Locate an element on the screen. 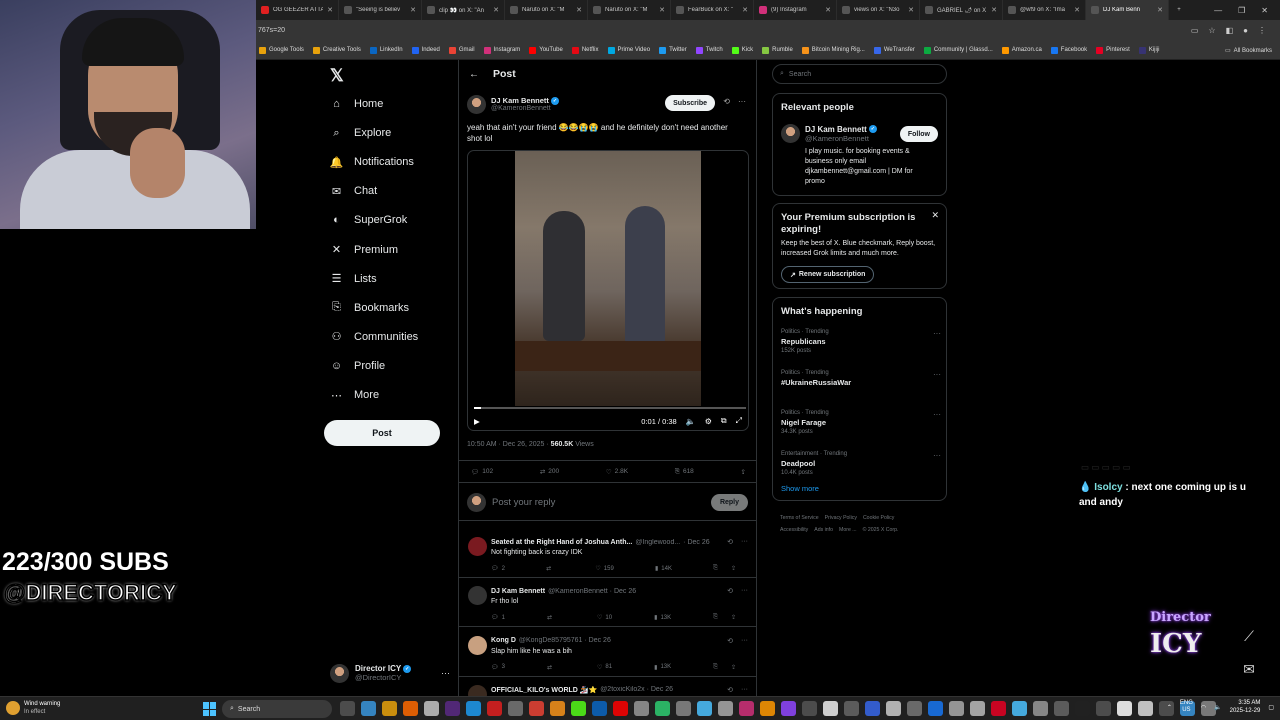 This screenshot has height=720, width=1280. reply-action: ♡ 159 is located at coordinates (604, 569).